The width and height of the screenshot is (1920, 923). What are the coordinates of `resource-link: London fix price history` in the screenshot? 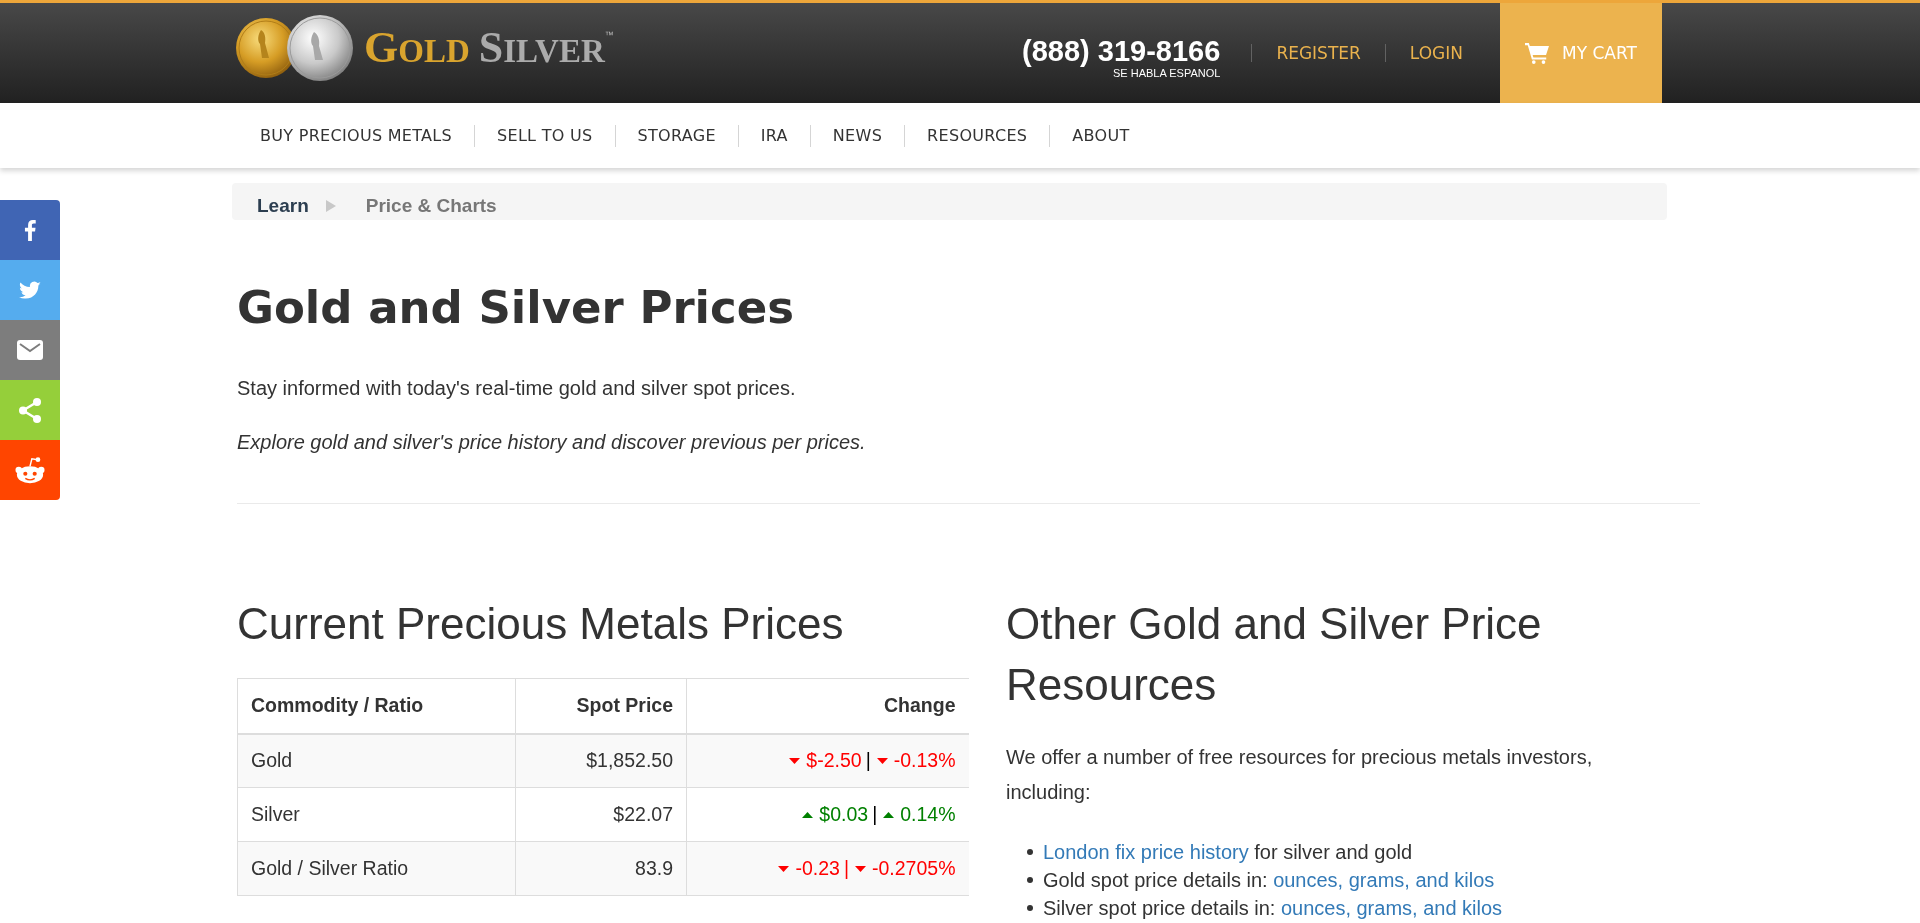 It's located at (1146, 852).